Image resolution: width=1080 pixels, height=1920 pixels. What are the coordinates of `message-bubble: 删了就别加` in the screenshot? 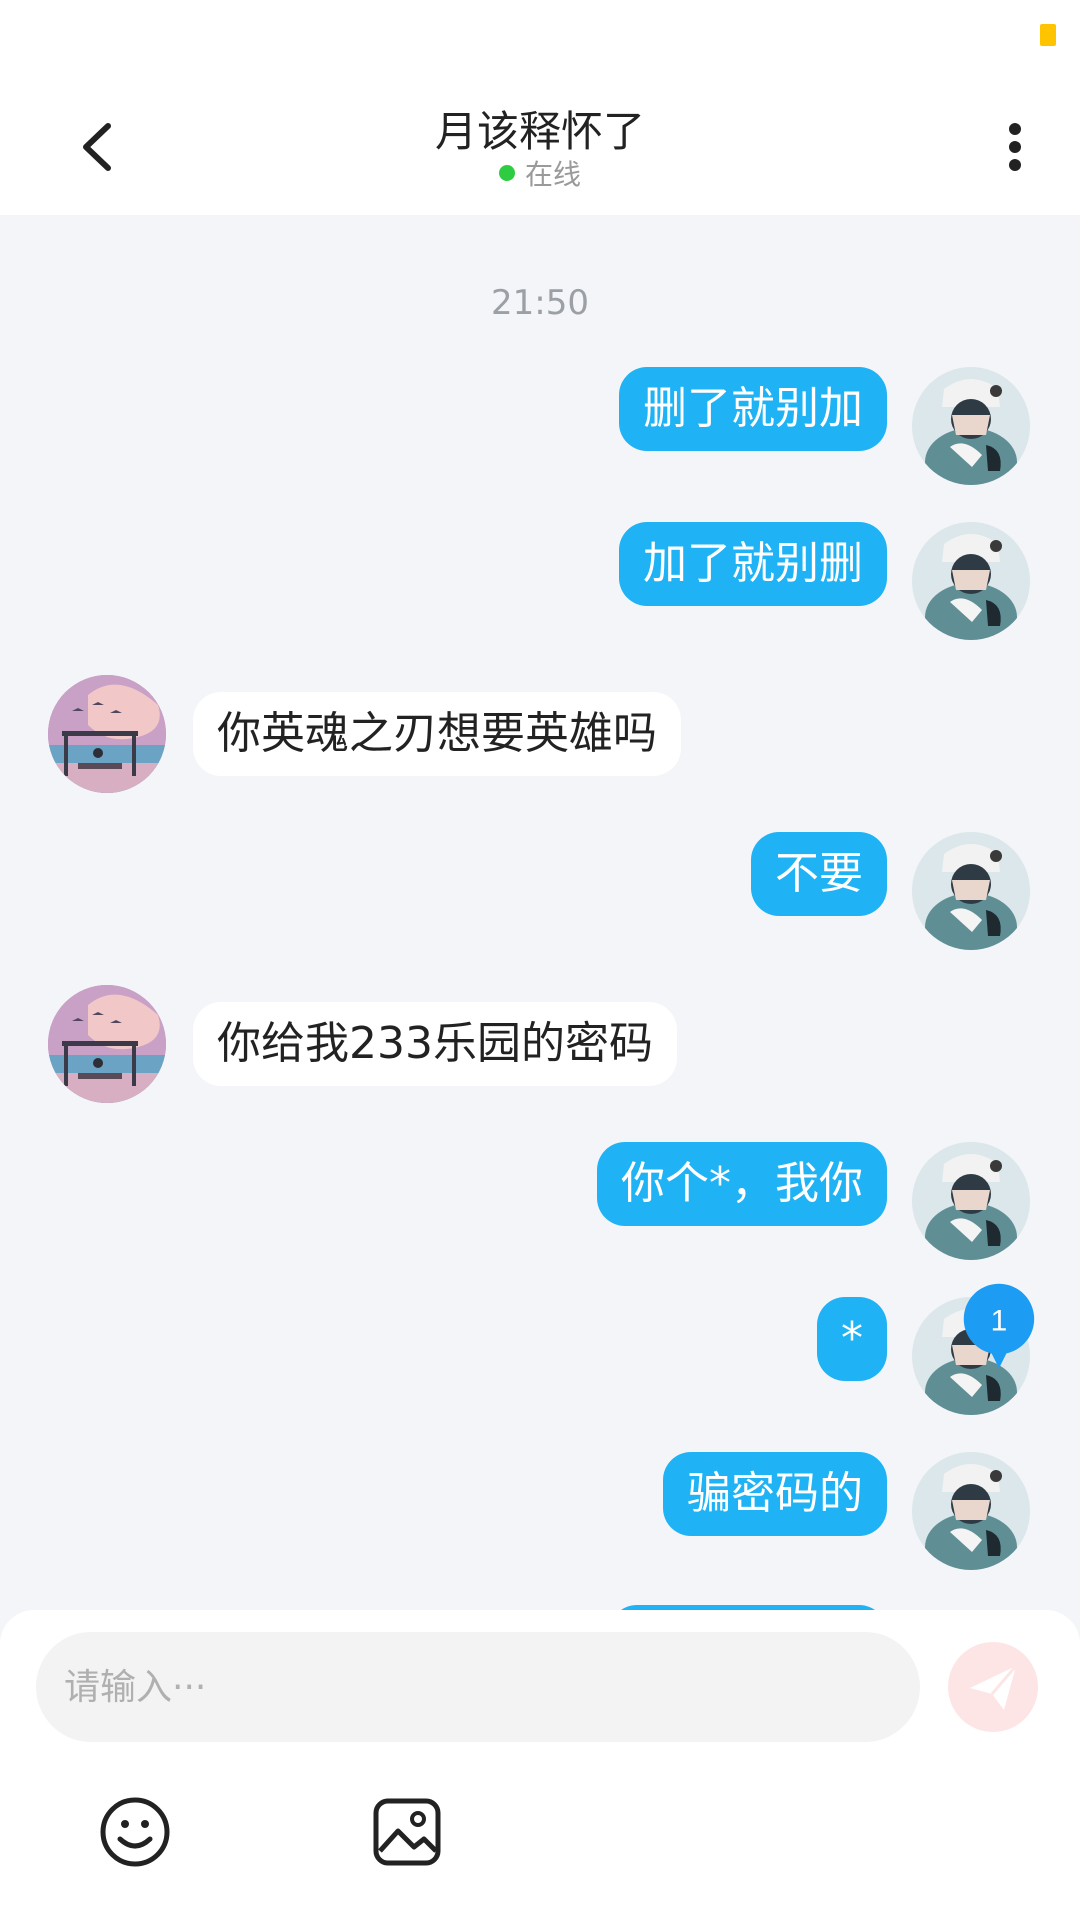 It's located at (753, 409).